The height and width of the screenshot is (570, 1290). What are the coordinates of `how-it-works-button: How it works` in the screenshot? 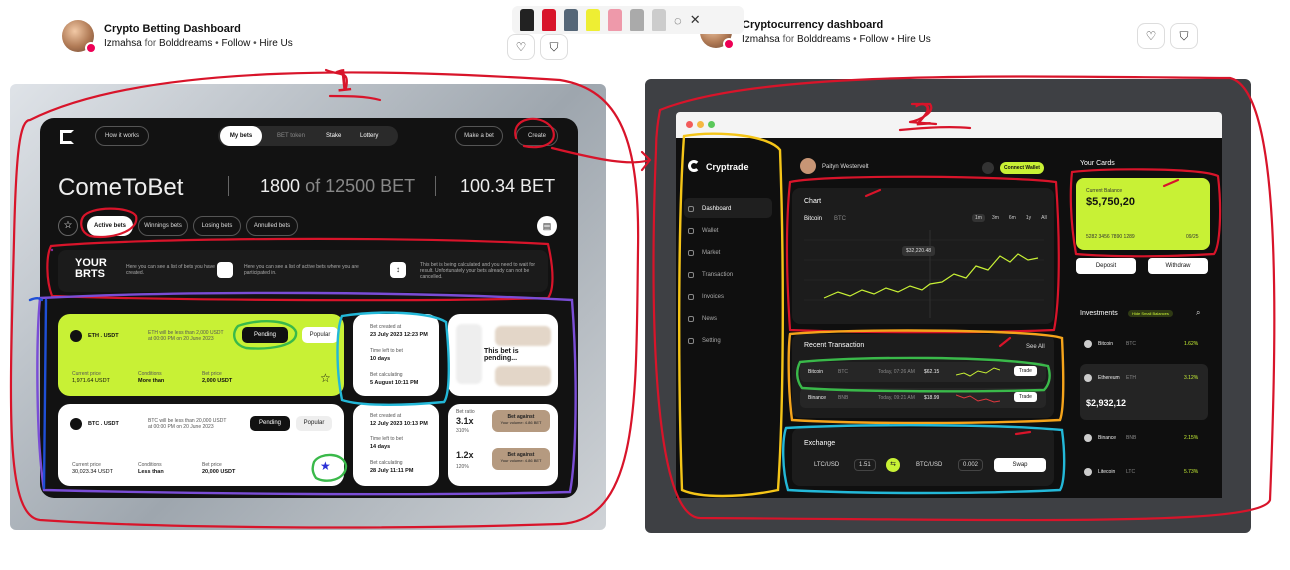 It's located at (122, 136).